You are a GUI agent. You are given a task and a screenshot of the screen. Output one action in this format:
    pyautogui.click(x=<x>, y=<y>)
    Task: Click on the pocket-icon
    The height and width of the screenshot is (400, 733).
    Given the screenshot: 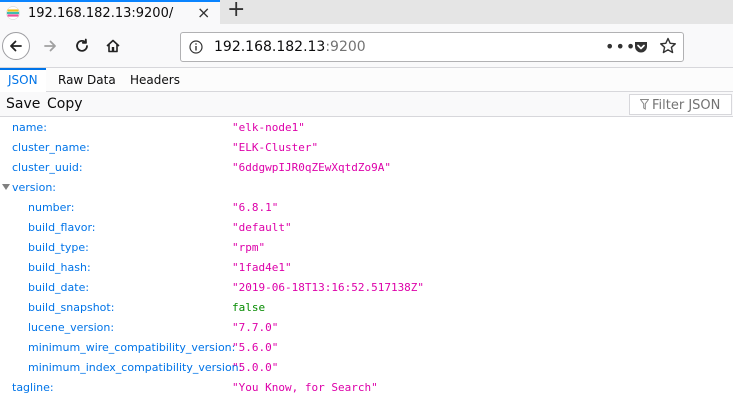 What is the action you would take?
    pyautogui.click(x=641, y=47)
    